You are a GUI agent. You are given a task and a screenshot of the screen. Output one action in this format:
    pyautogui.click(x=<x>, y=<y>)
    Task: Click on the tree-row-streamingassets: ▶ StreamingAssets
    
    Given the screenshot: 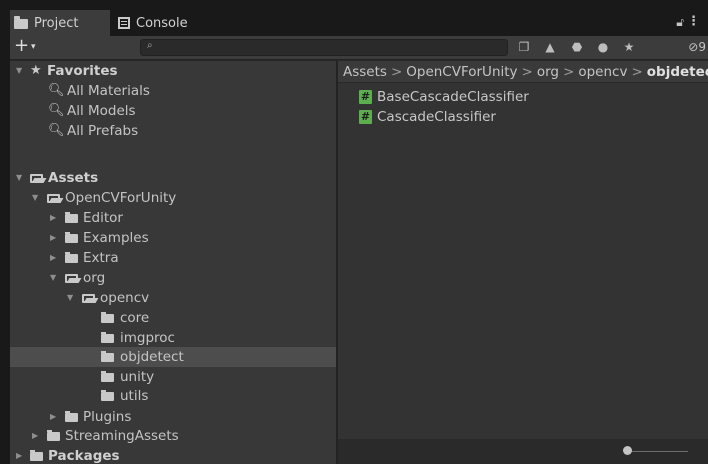 What is the action you would take?
    pyautogui.click(x=173, y=436)
    